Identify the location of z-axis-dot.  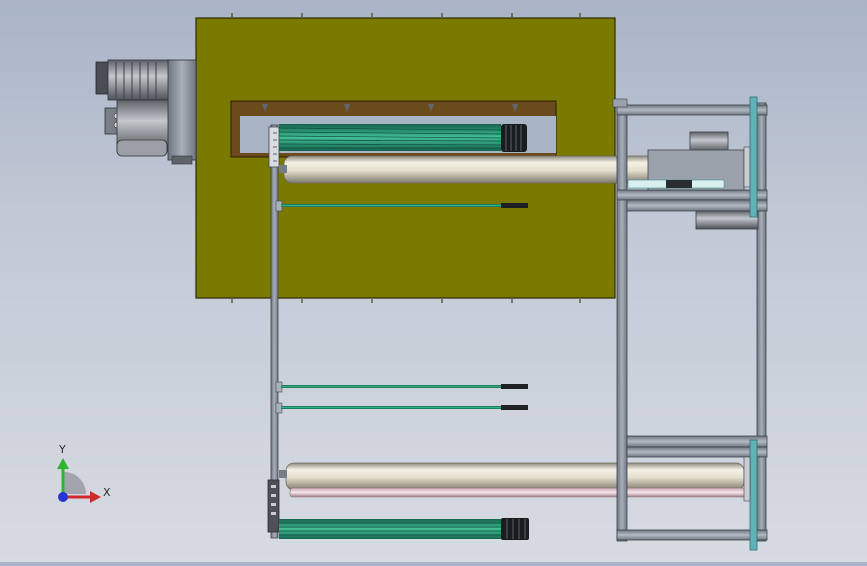
(63, 497).